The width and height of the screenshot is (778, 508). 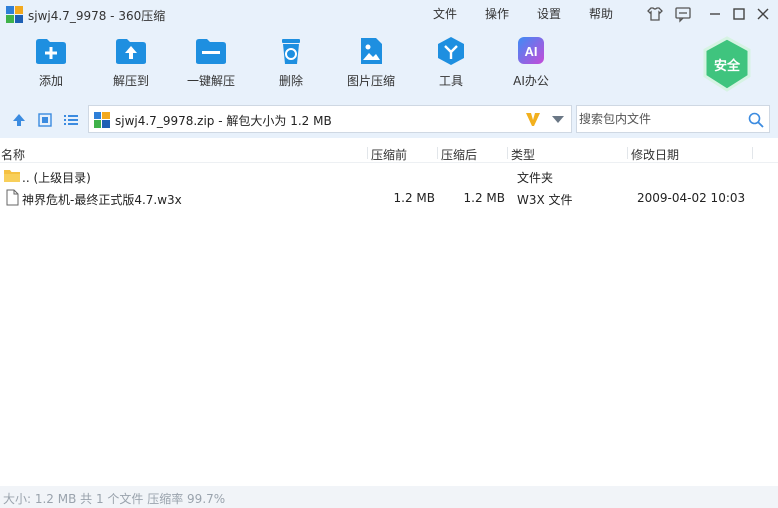 I want to click on row-size-after: 1.2 MB, so click(x=484, y=198).